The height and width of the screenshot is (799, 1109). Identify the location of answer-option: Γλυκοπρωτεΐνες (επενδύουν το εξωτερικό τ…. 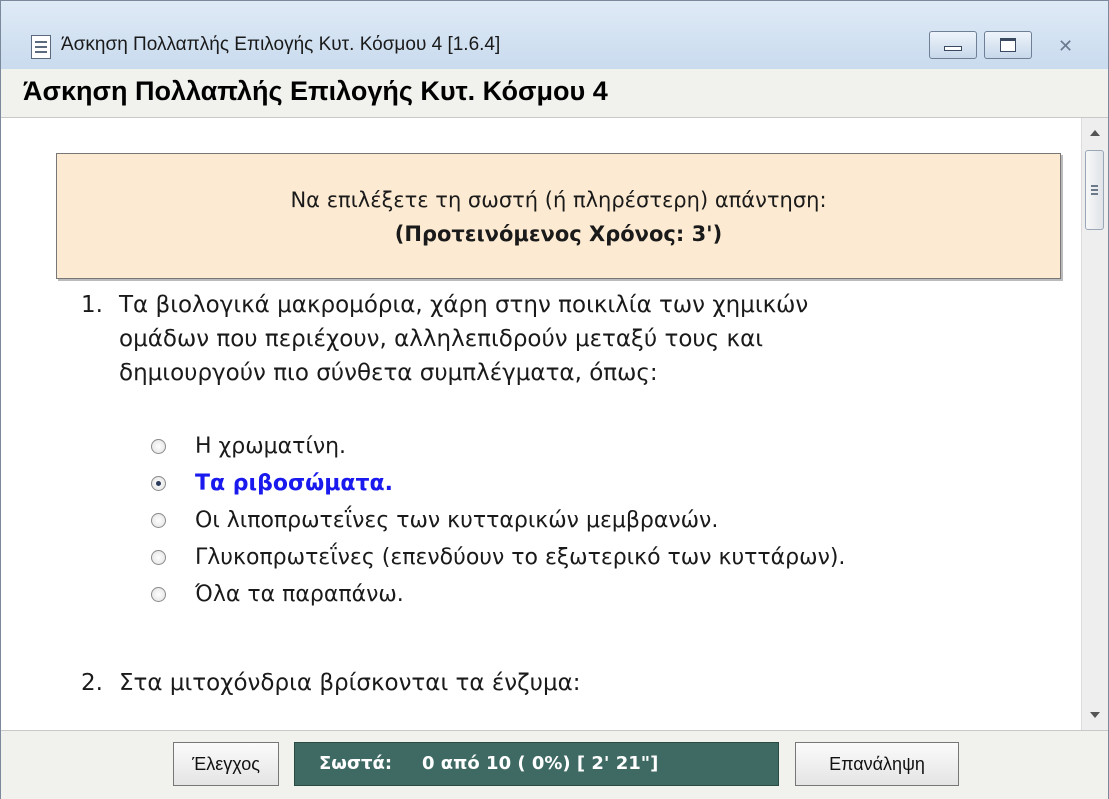
(498, 557).